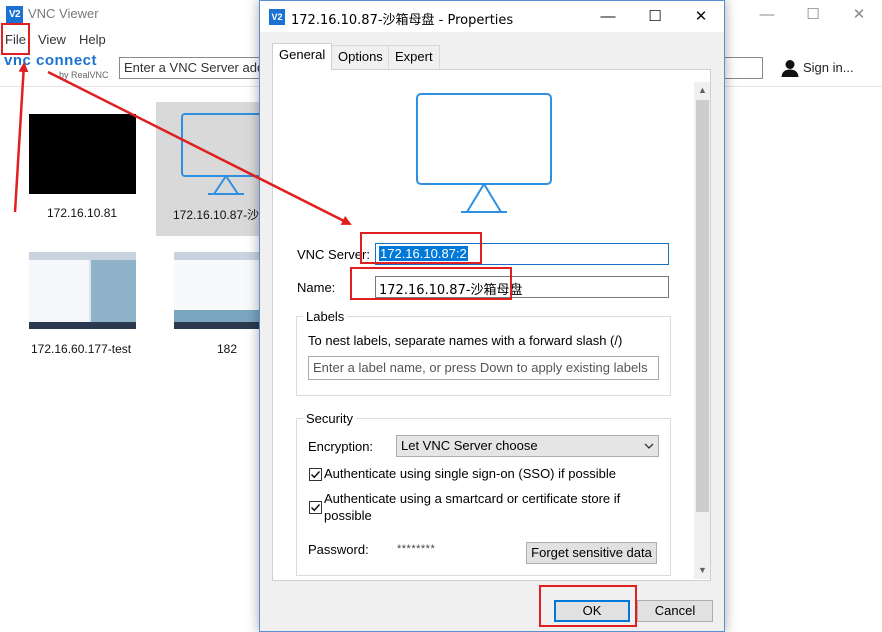 The image size is (882, 632). I want to click on smartcard-label-line2: possible, so click(348, 515).